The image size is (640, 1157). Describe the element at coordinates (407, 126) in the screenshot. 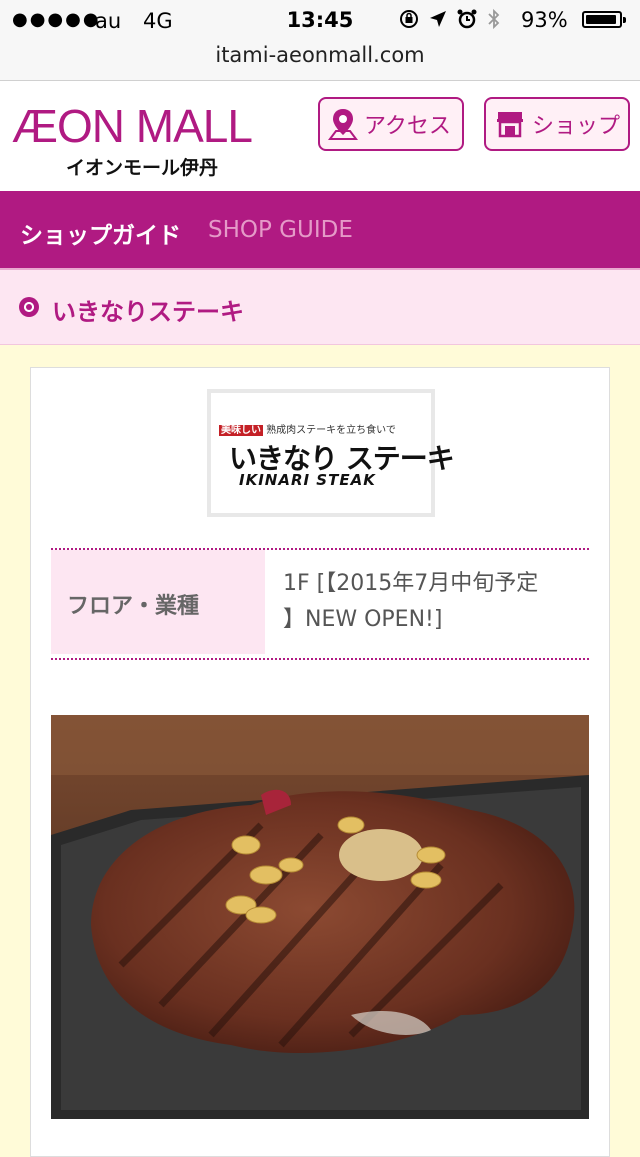

I see `access-label: アクセス` at that location.